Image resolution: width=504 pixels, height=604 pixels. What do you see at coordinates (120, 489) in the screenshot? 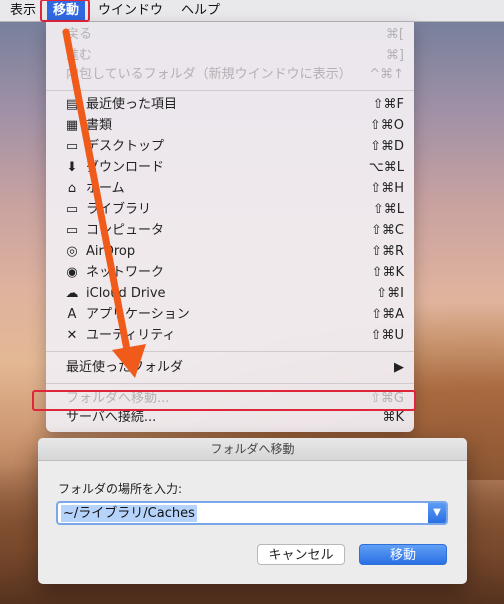
I see `folder-path-prompt: フォルダの場所を入力:` at bounding box center [120, 489].